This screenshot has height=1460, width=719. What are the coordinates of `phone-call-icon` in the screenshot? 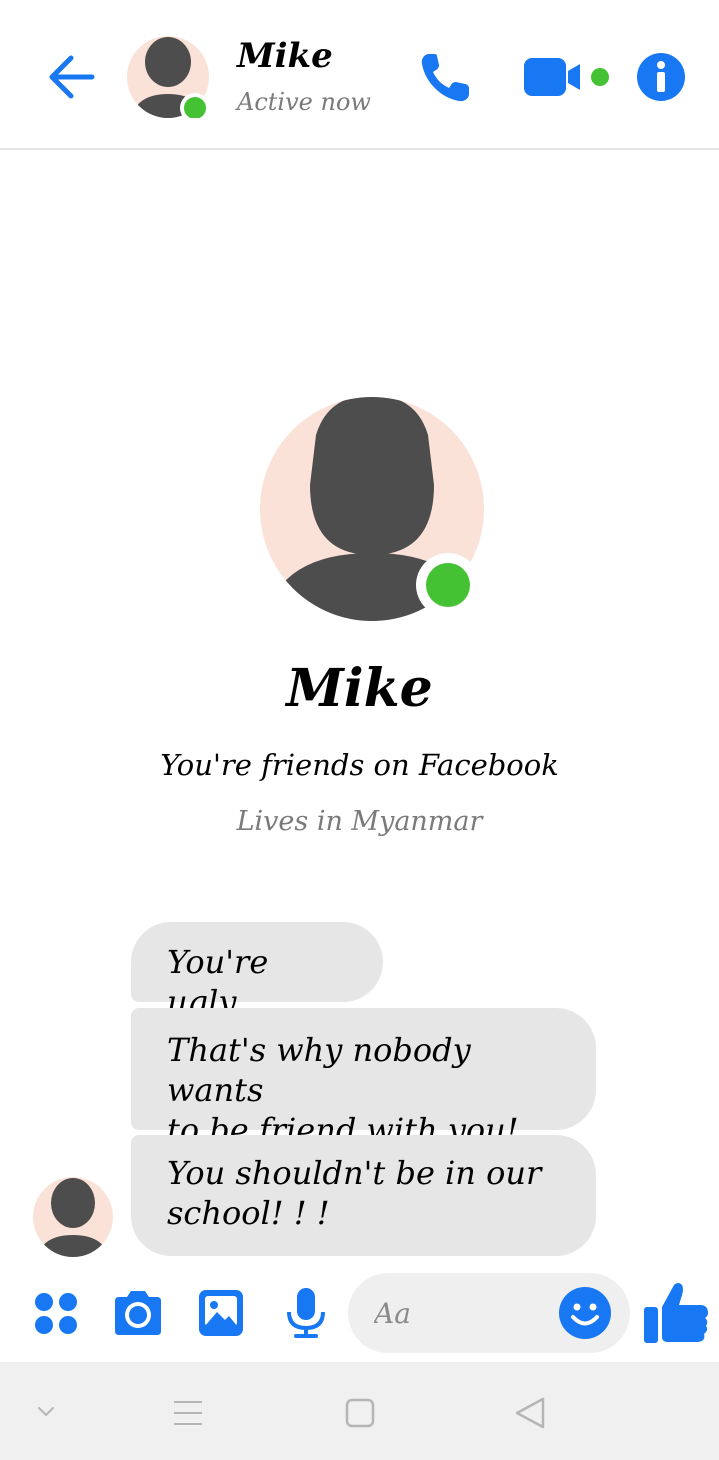 It's located at (445, 78).